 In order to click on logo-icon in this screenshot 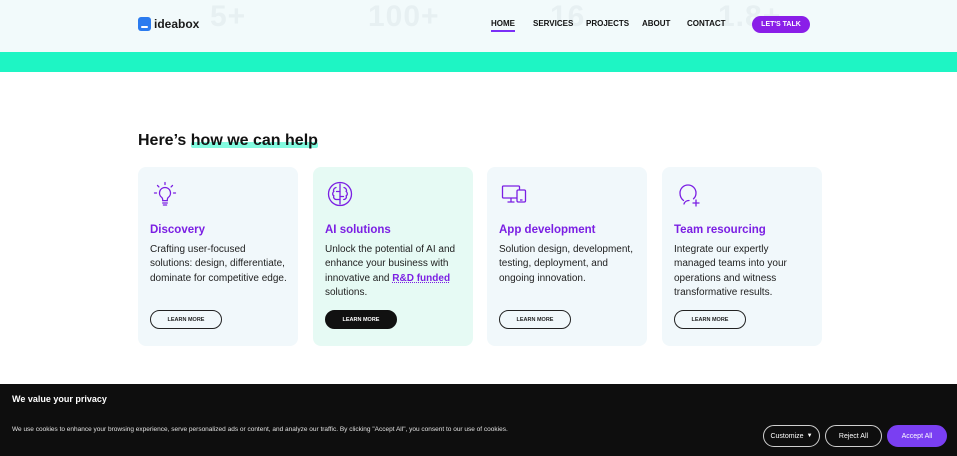, I will do `click(144, 24)`.